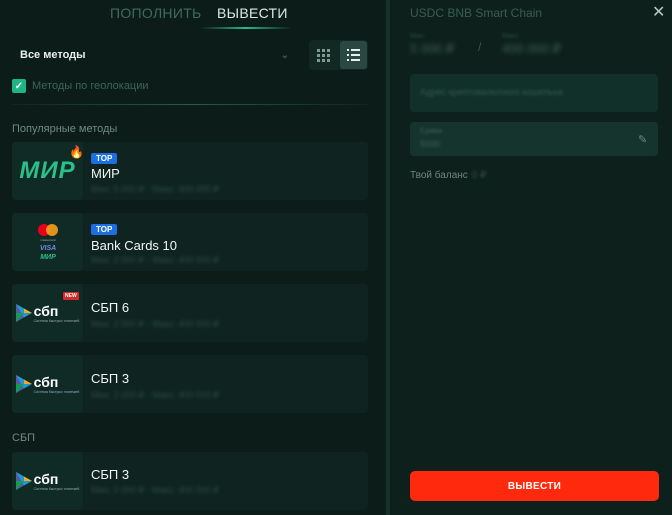  I want to click on geo-filter-checkbox: ✓, so click(19, 86).